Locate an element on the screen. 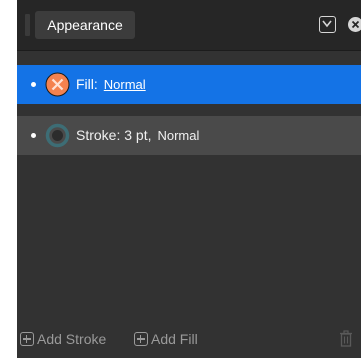 The image size is (361, 358). drag-handle is located at coordinates (27, 25).